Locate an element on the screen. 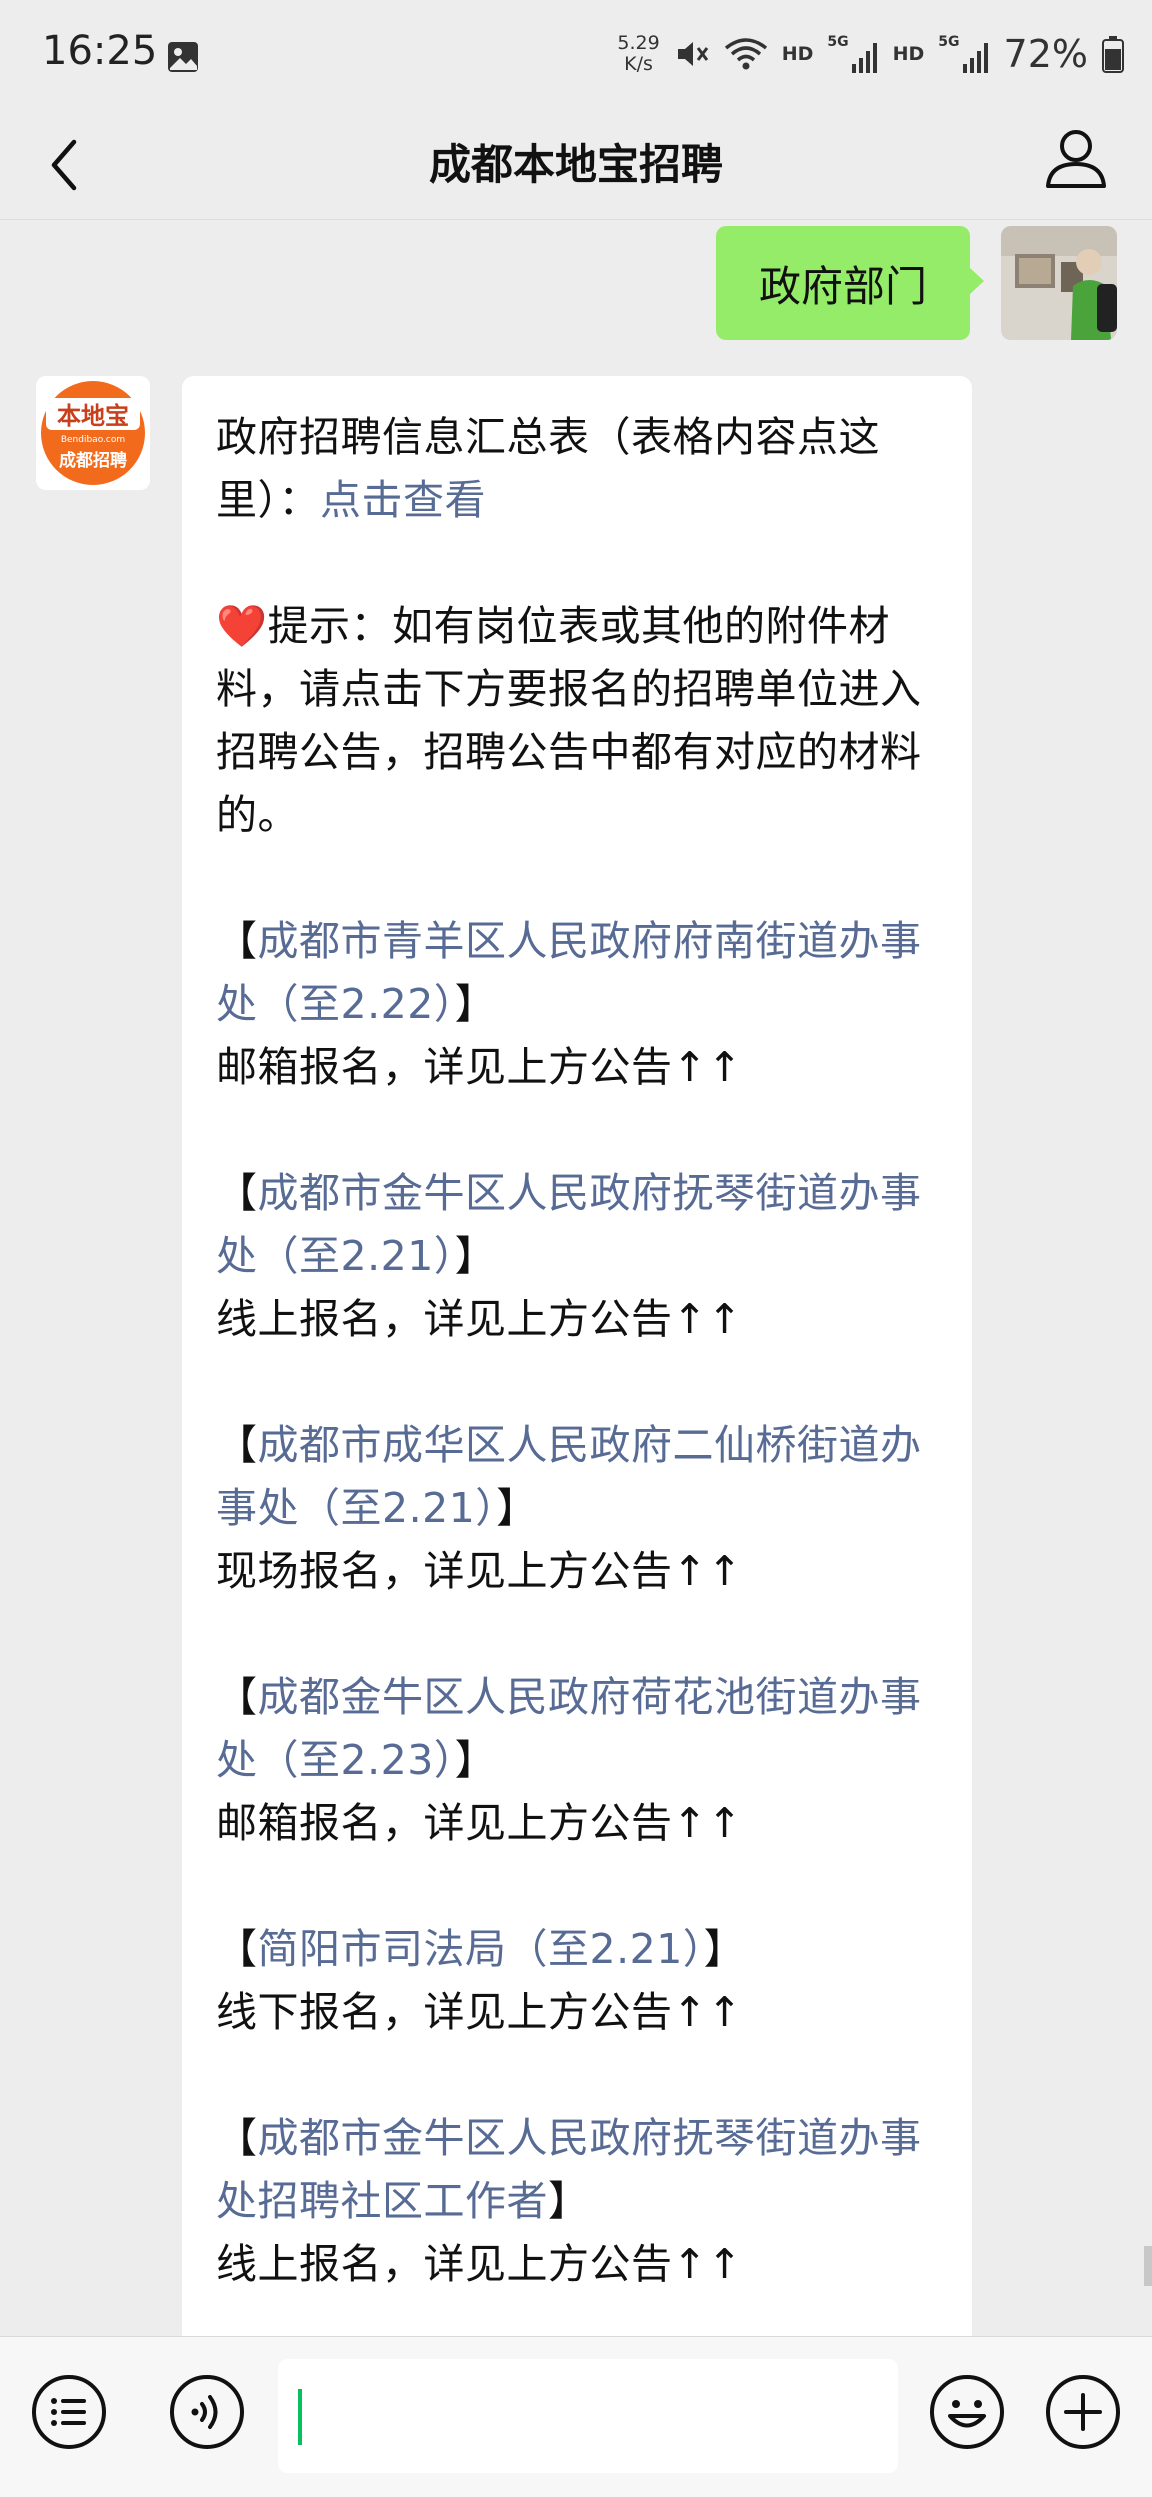  hd-indicator: HD is located at coordinates (797, 54).